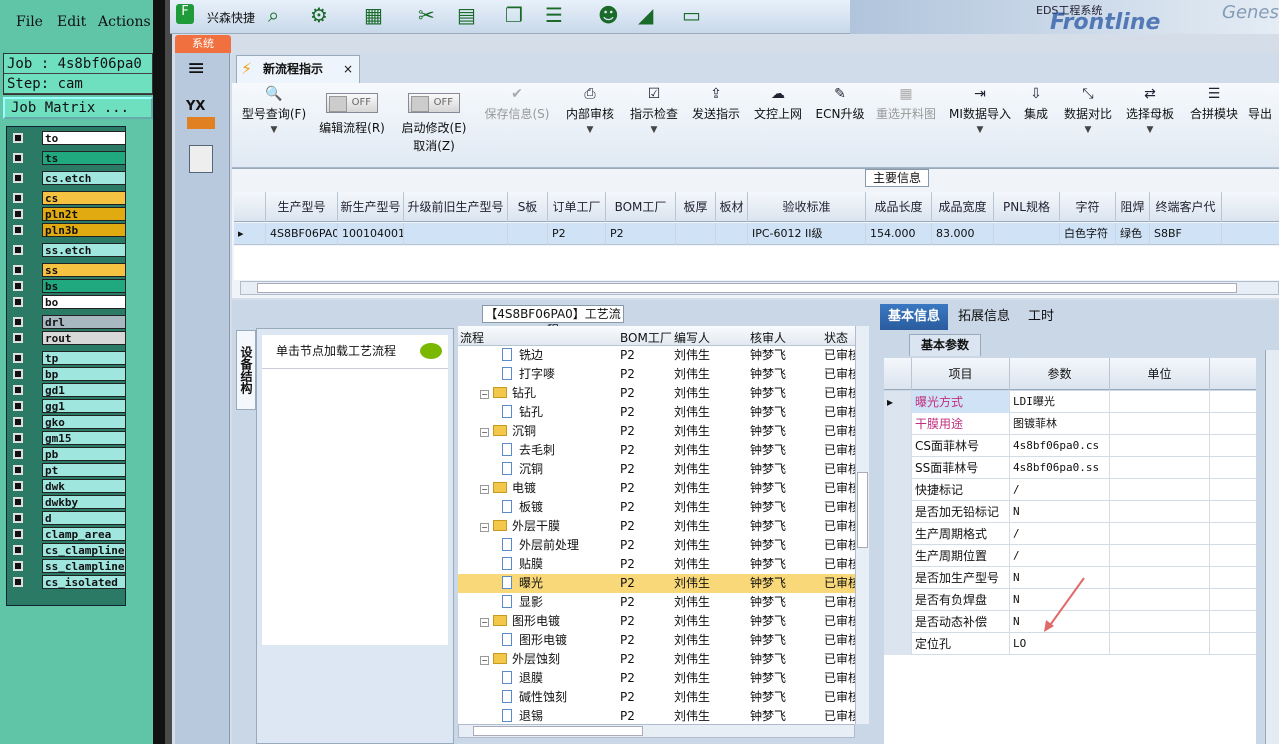 This screenshot has width=1279, height=744. What do you see at coordinates (201, 159) in the screenshot?
I see `calculator-icon` at bounding box center [201, 159].